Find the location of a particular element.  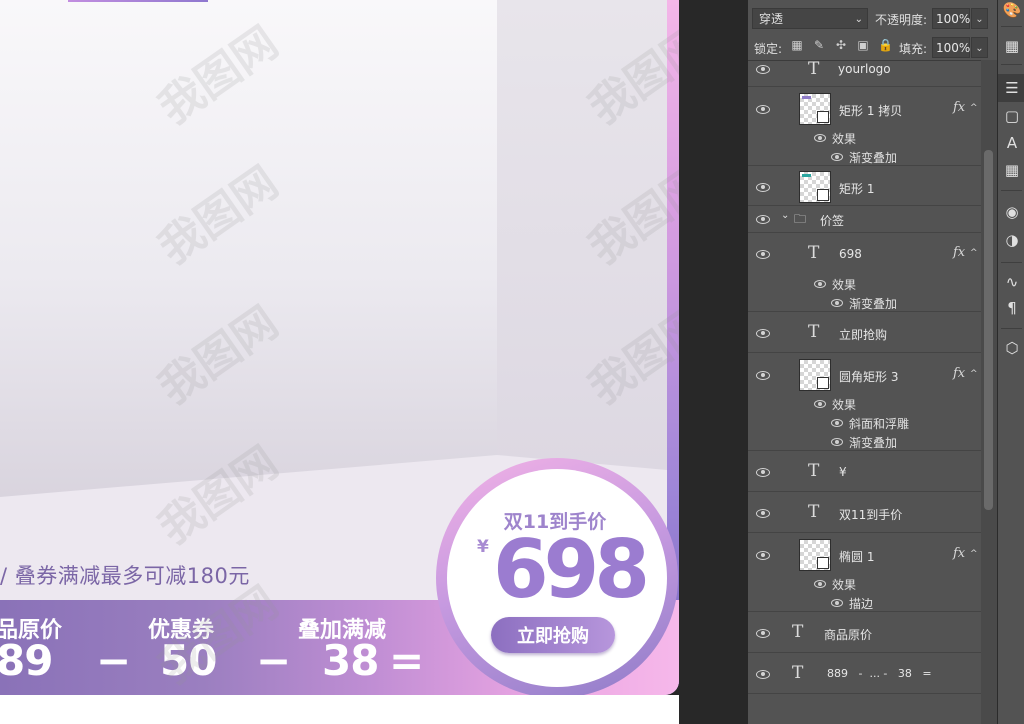

lock-image-pixels-brush-icon: ✎ is located at coordinates (819, 45).